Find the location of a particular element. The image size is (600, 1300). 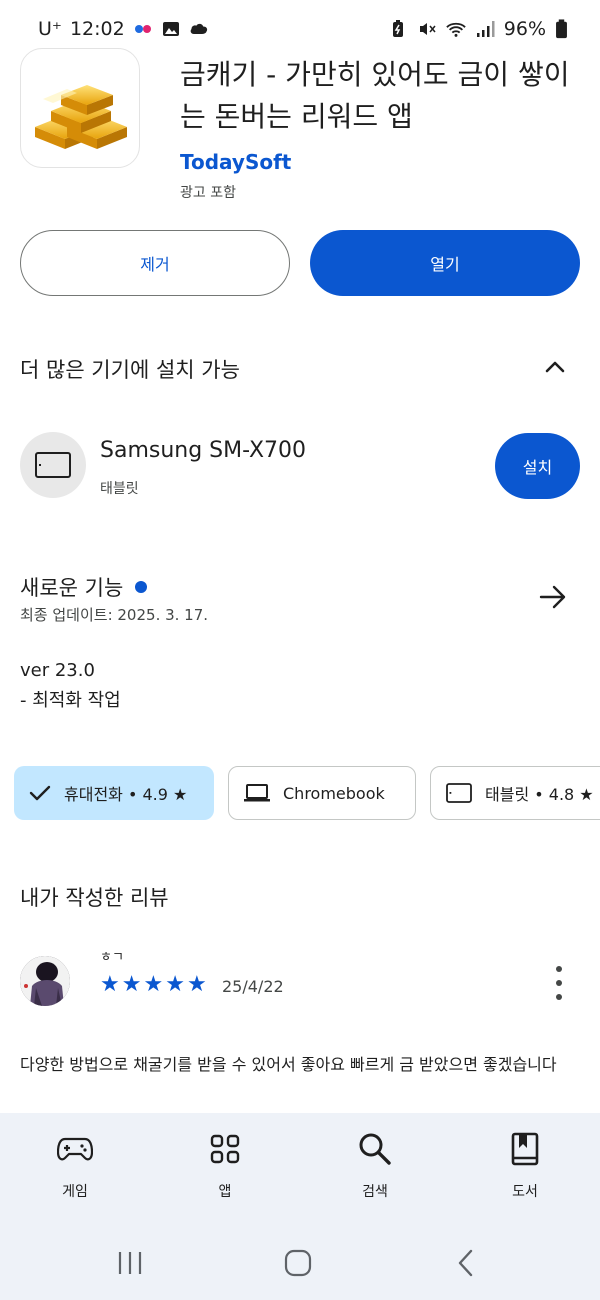

laptop-icon is located at coordinates (257, 793).